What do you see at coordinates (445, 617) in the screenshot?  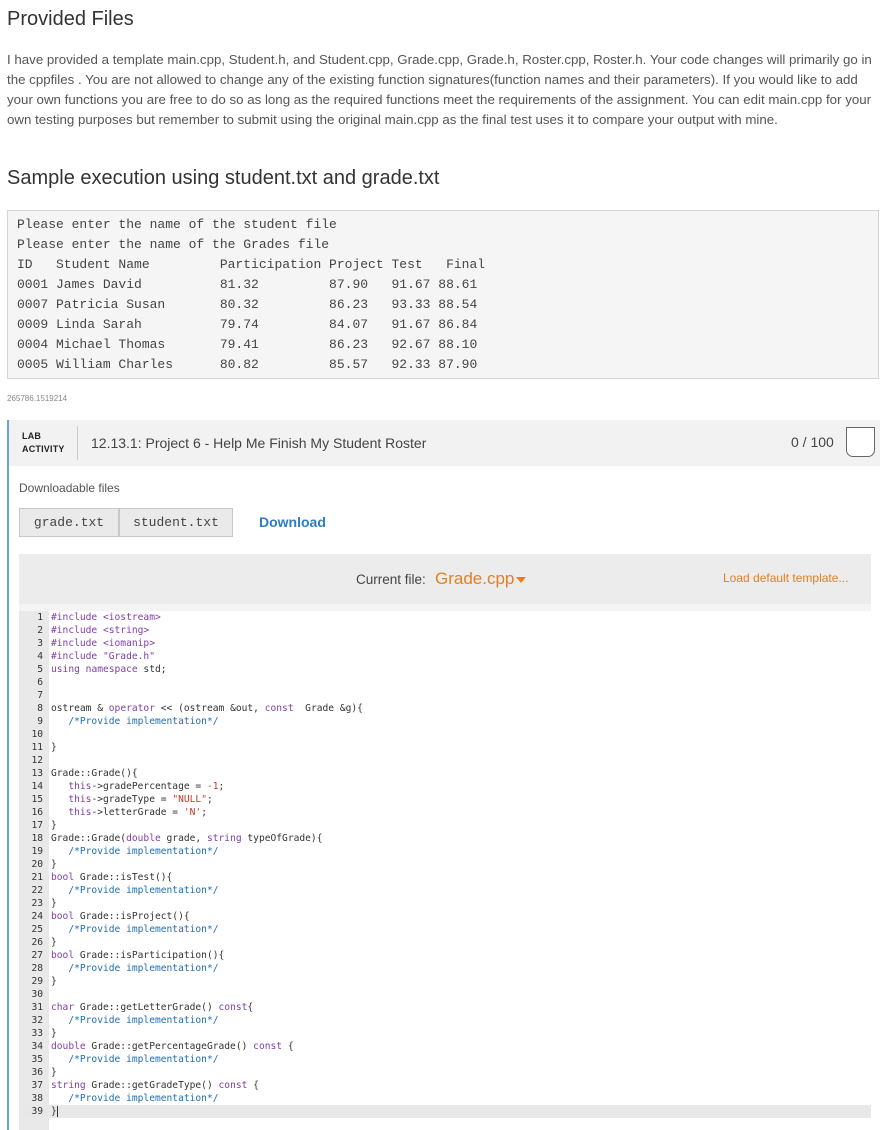 I see `code-line: 1 #include <iostream>` at bounding box center [445, 617].